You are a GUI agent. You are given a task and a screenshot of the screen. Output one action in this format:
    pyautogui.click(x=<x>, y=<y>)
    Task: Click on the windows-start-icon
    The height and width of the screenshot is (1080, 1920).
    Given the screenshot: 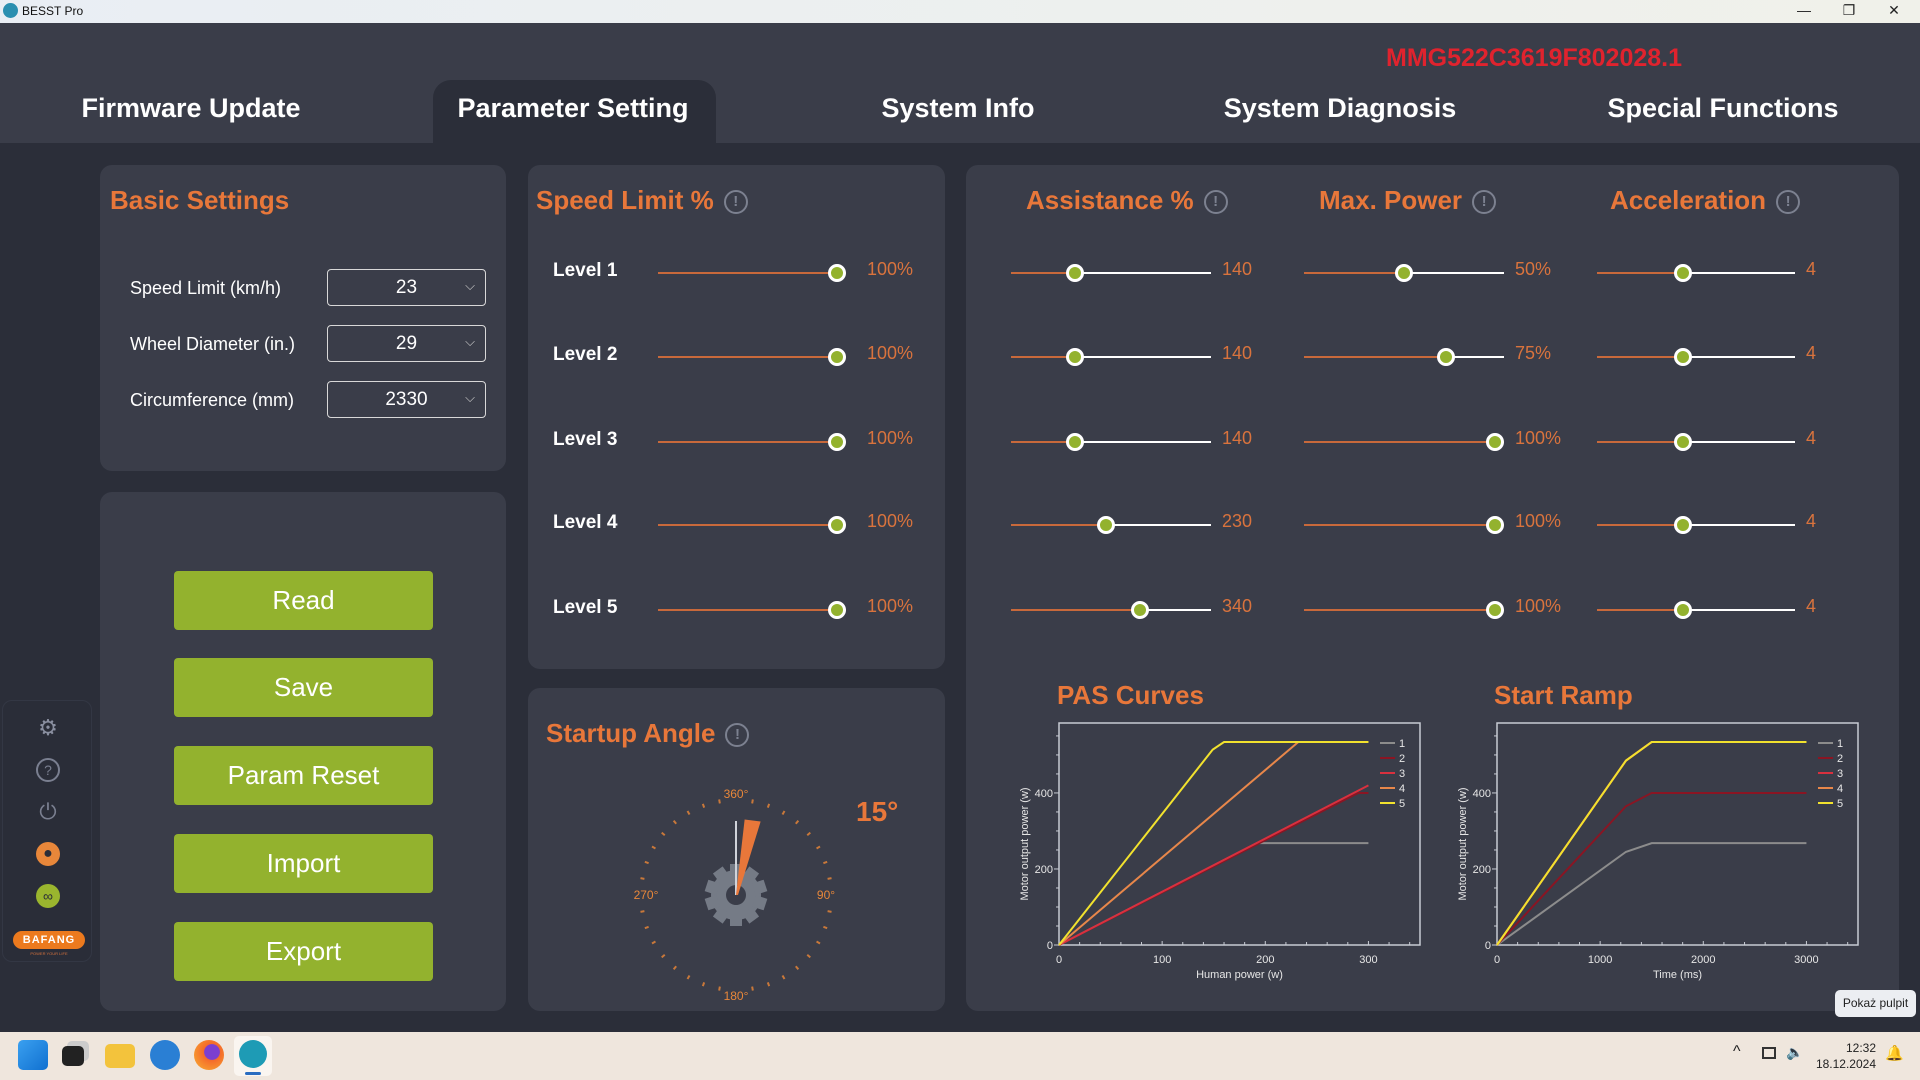 What is the action you would take?
    pyautogui.click(x=33, y=1055)
    